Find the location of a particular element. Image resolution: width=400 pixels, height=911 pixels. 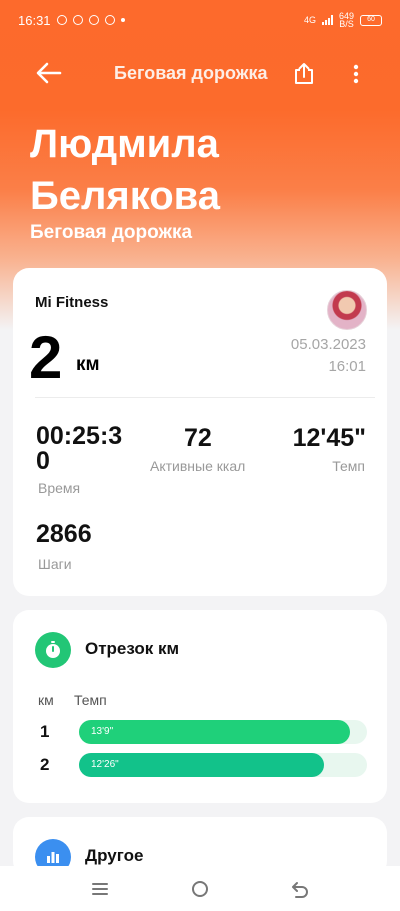

split-row: 2 12'26" is located at coordinates (200, 765).